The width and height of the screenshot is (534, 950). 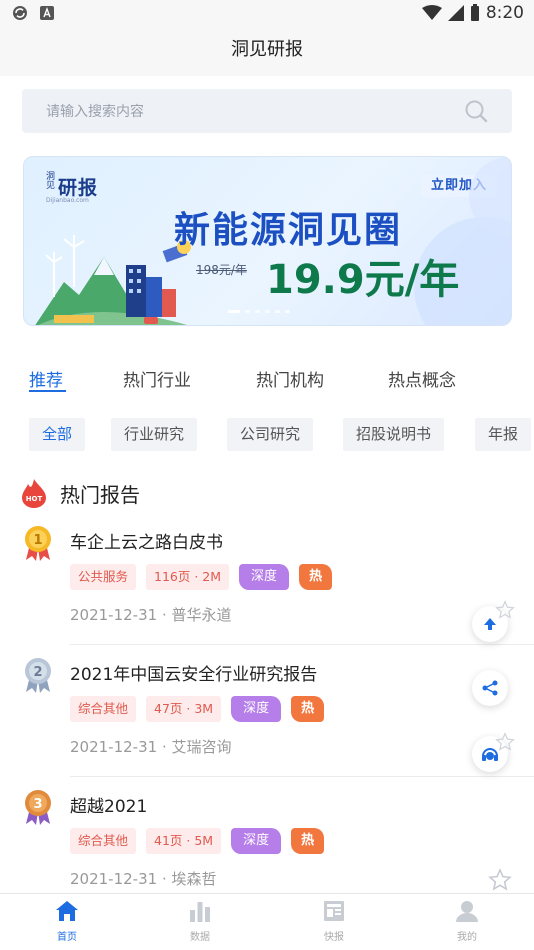 I want to click on filter-chips: 全部 行业研究 公司研究 招股说明书 年报, so click(x=267, y=435).